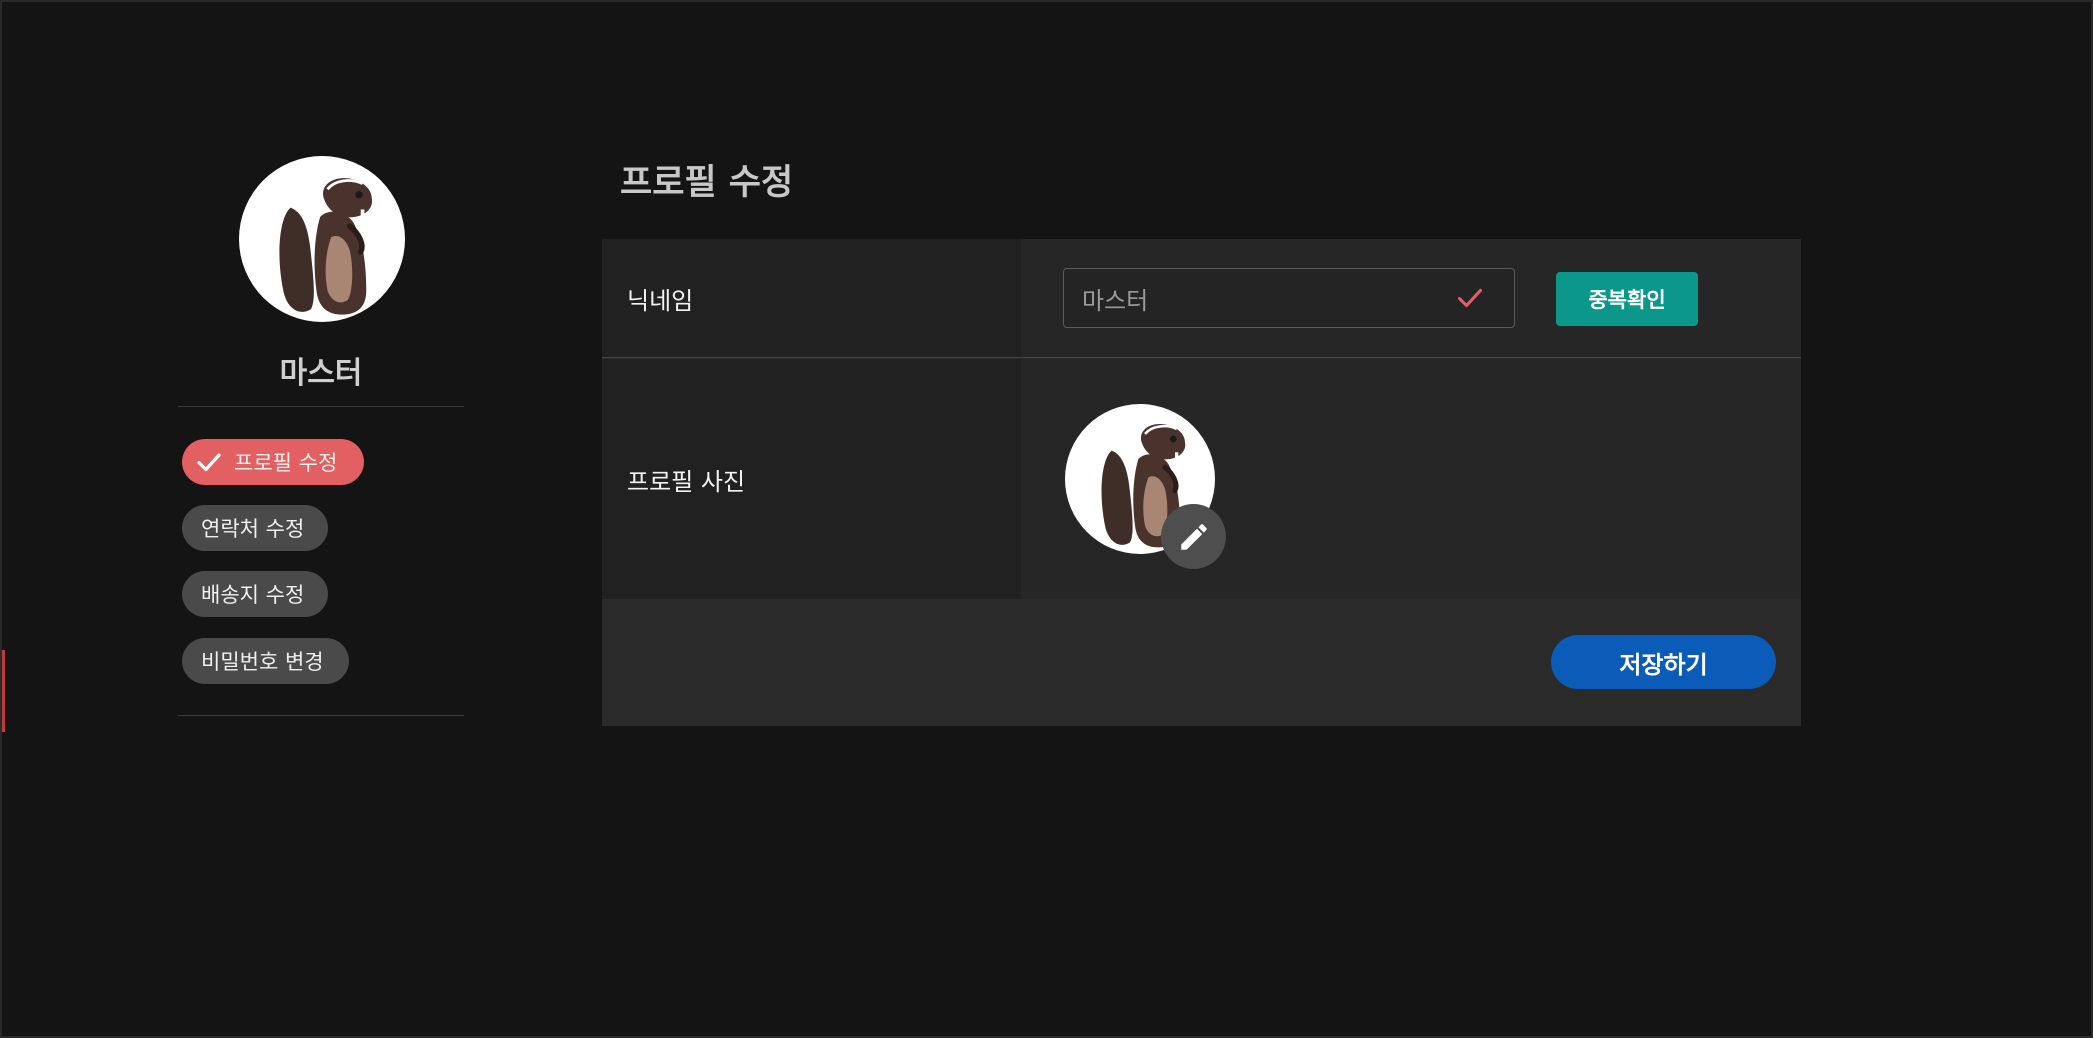  I want to click on sidebar-avatar, so click(322, 239).